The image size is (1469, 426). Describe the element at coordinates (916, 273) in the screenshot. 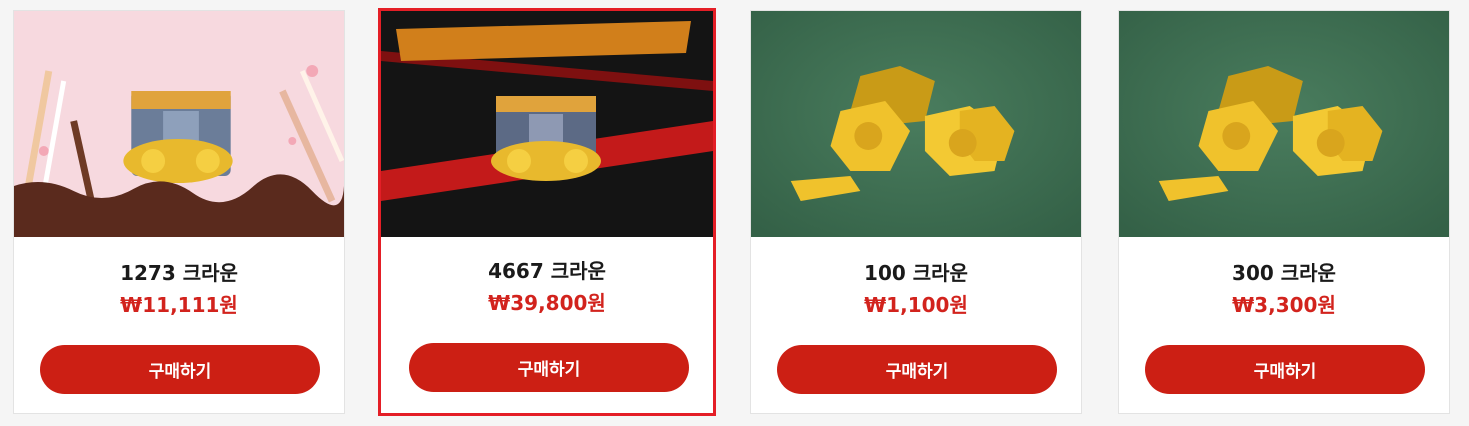

I see `product-title: 100 크라운` at that location.